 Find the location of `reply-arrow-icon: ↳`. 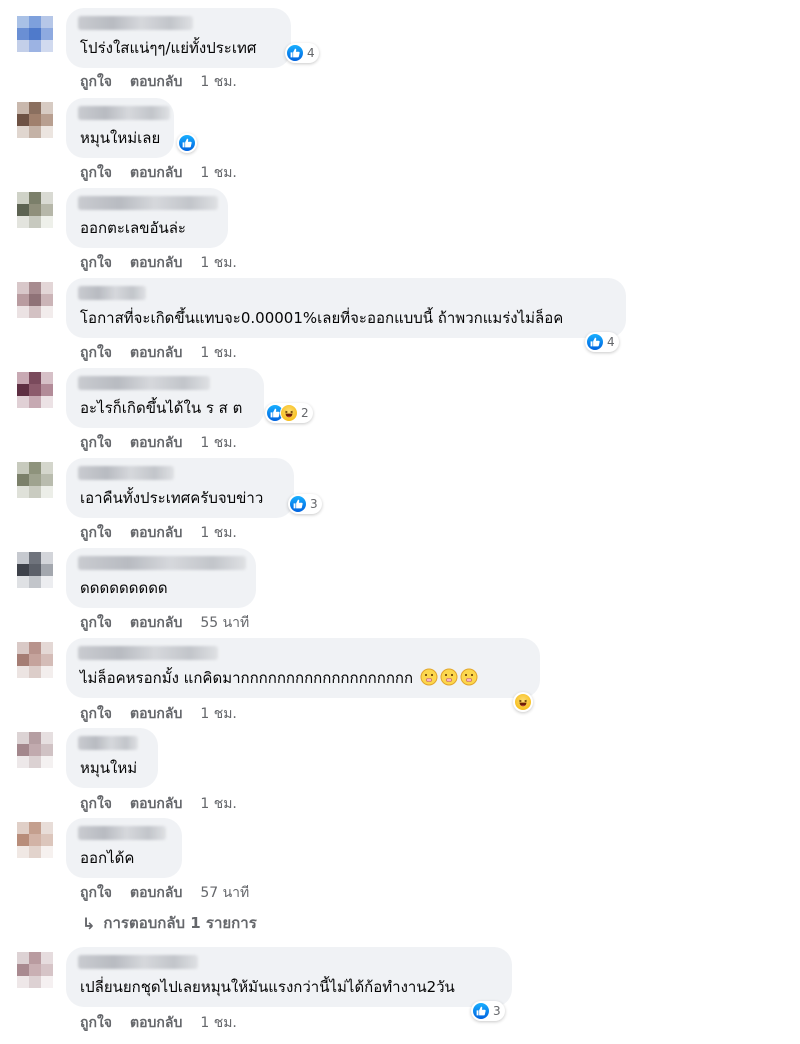

reply-arrow-icon: ↳ is located at coordinates (89, 923).